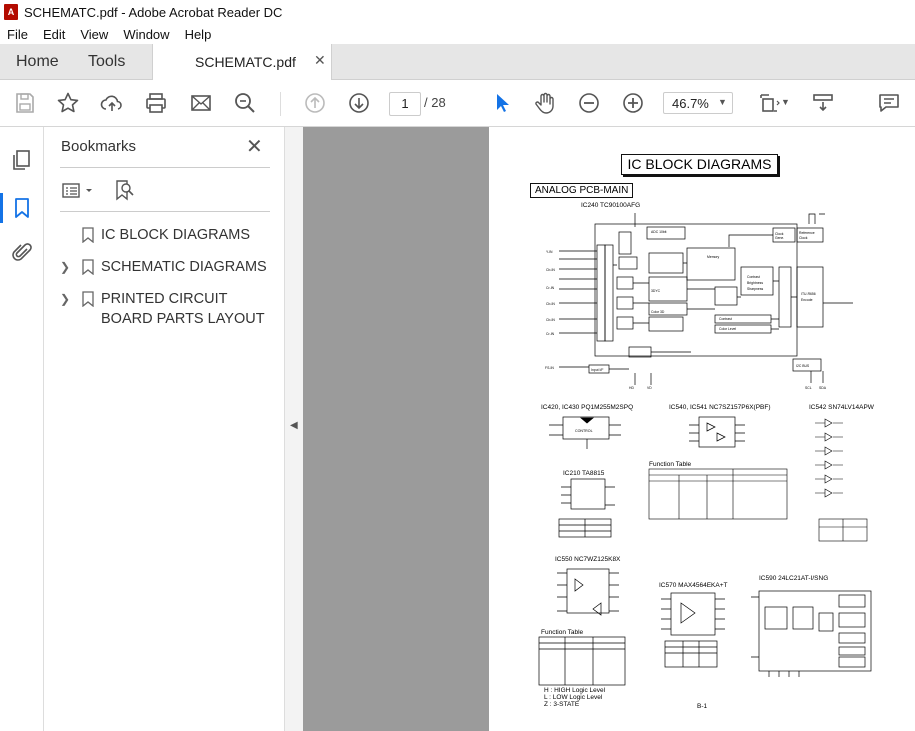 Image resolution: width=915 pixels, height=731 pixels. I want to click on menu-help: Help, so click(199, 34).